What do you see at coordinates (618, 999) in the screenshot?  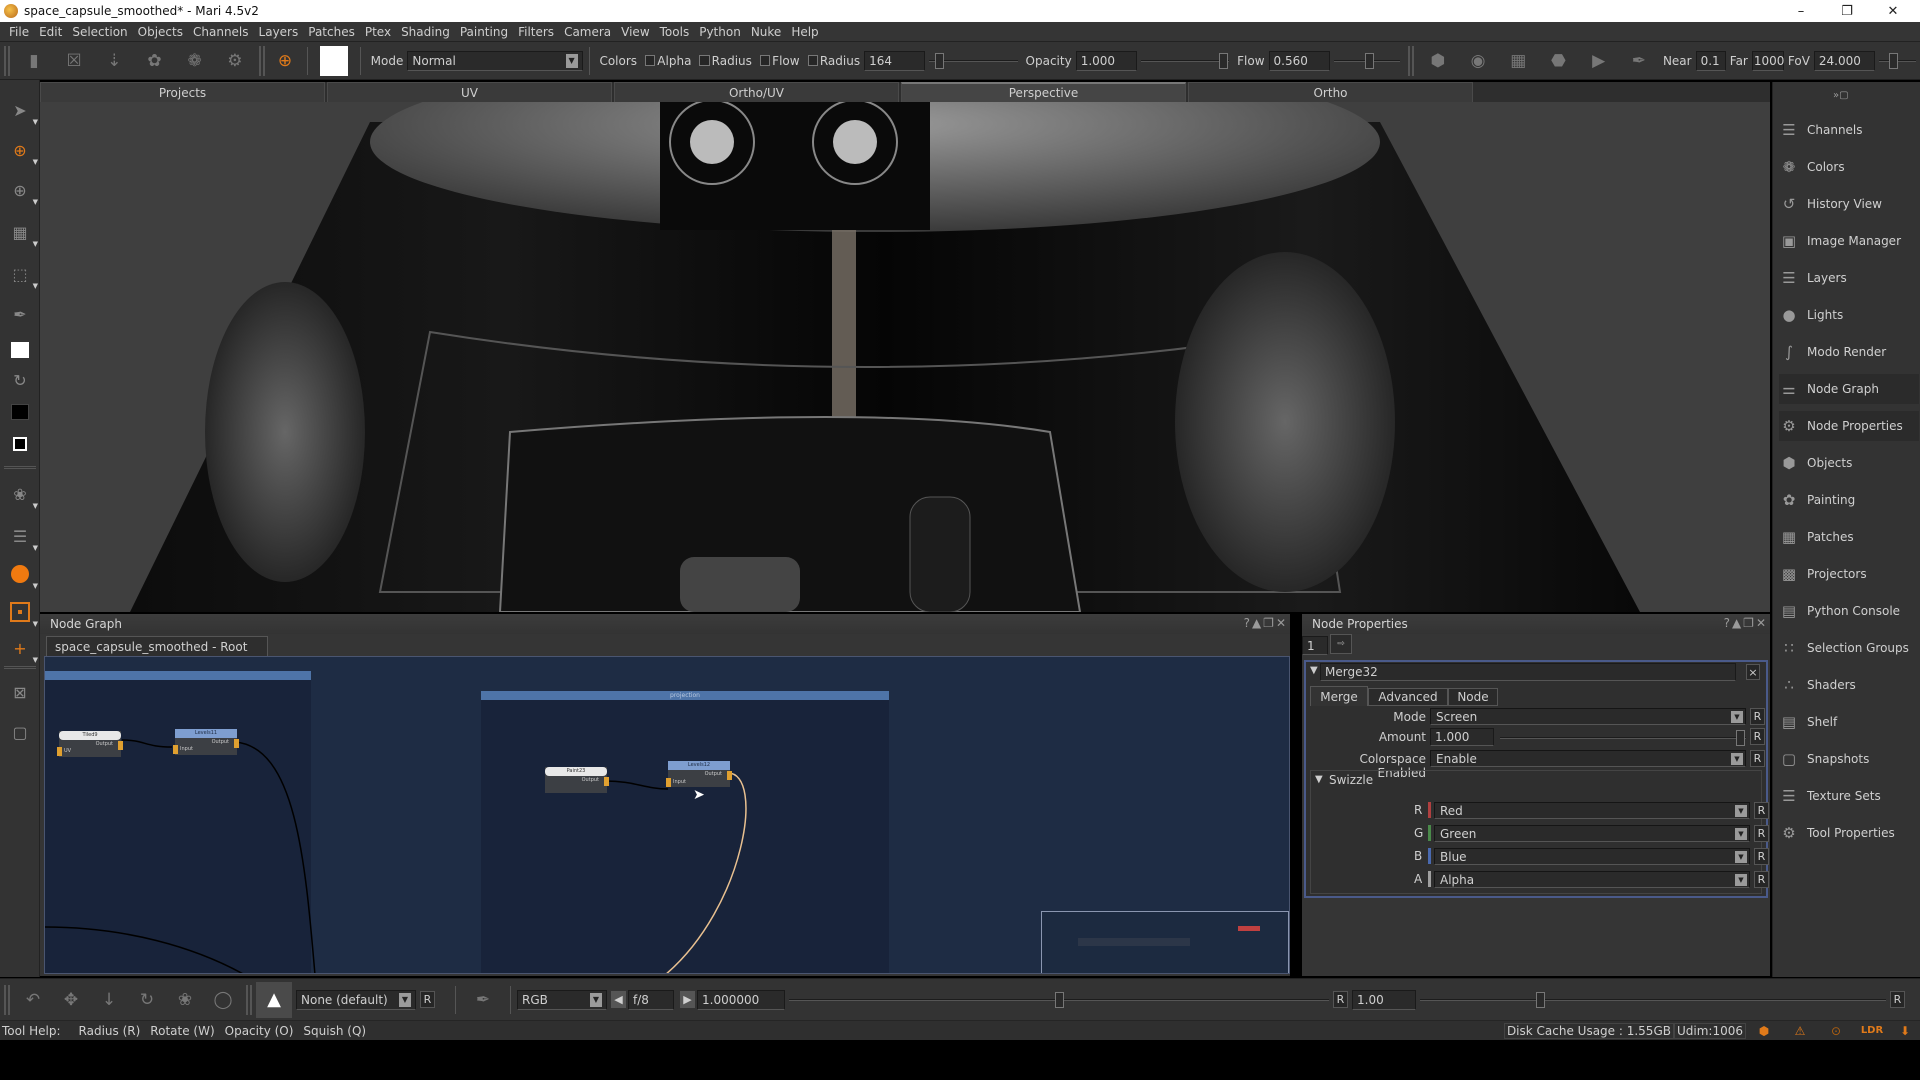 I see `fstop-decrease-button: ◀` at bounding box center [618, 999].